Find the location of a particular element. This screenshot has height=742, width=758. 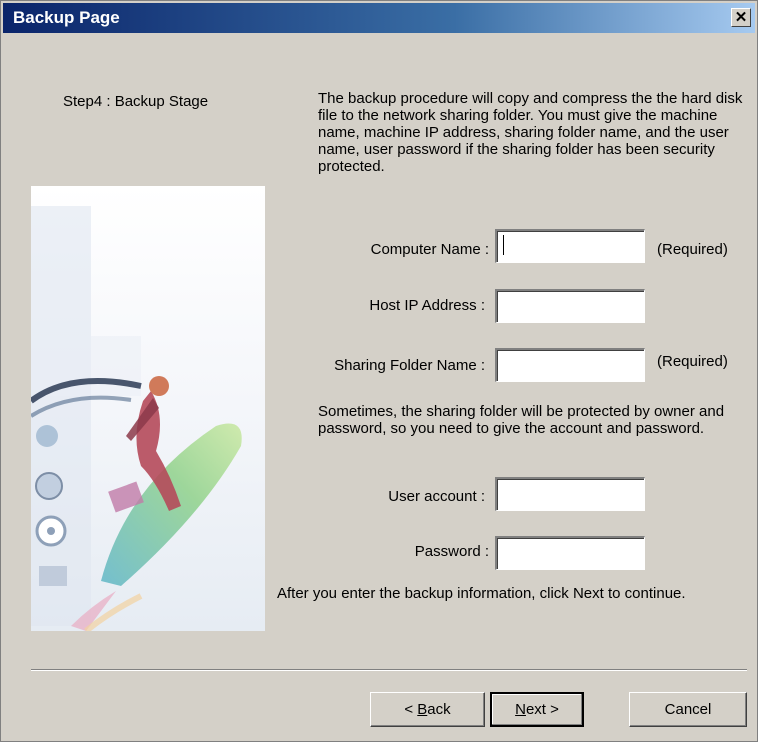

sharing-folder-label: Sharing Folder Name : is located at coordinates (409, 365).